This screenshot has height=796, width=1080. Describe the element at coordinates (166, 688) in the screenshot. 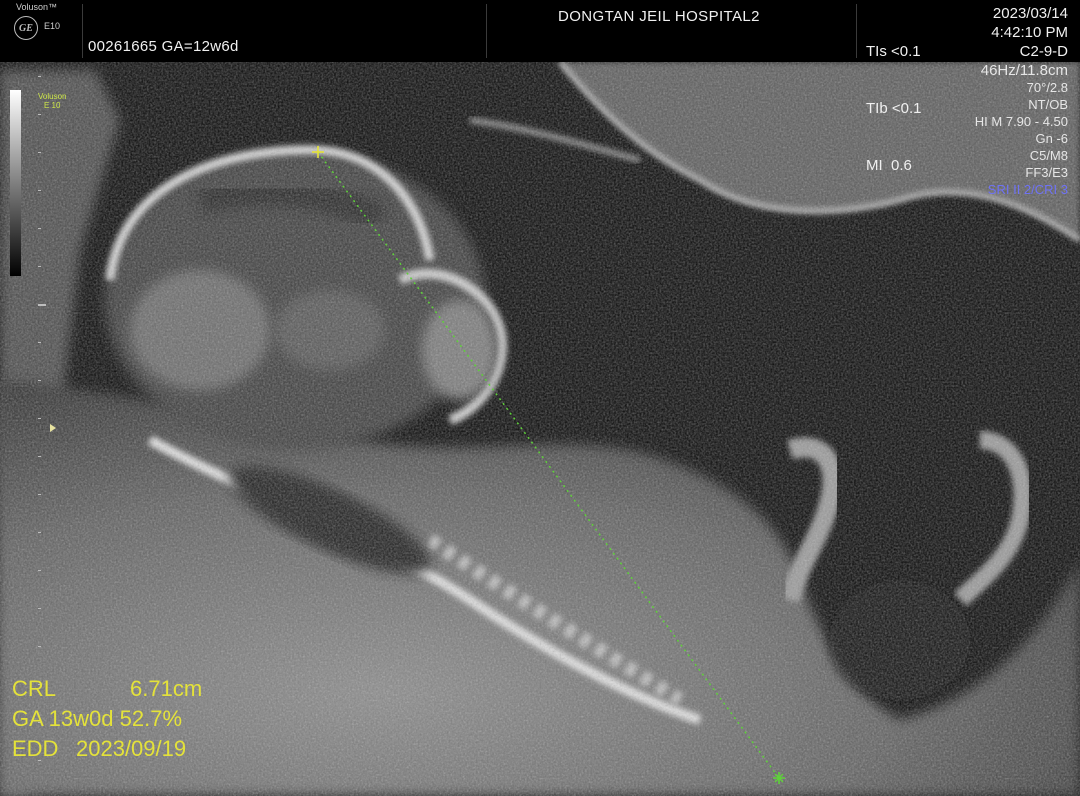

I see `crl-value: 6.71cm` at that location.